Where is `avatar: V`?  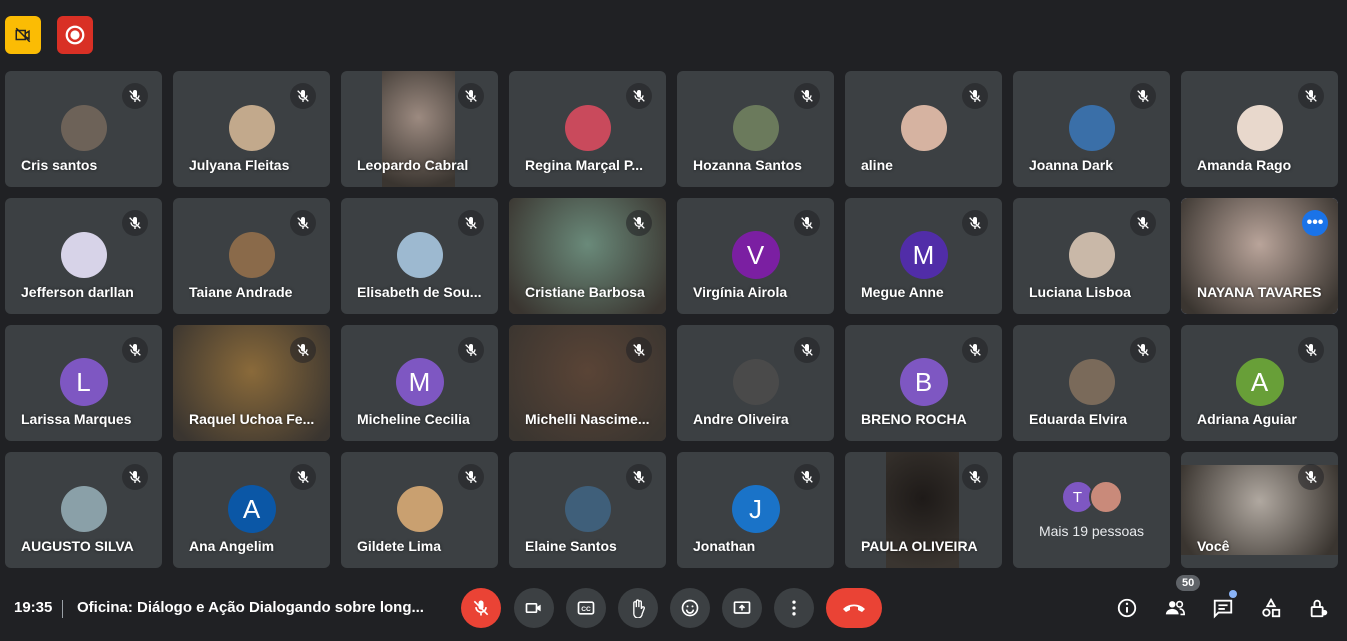 avatar: V is located at coordinates (755, 255).